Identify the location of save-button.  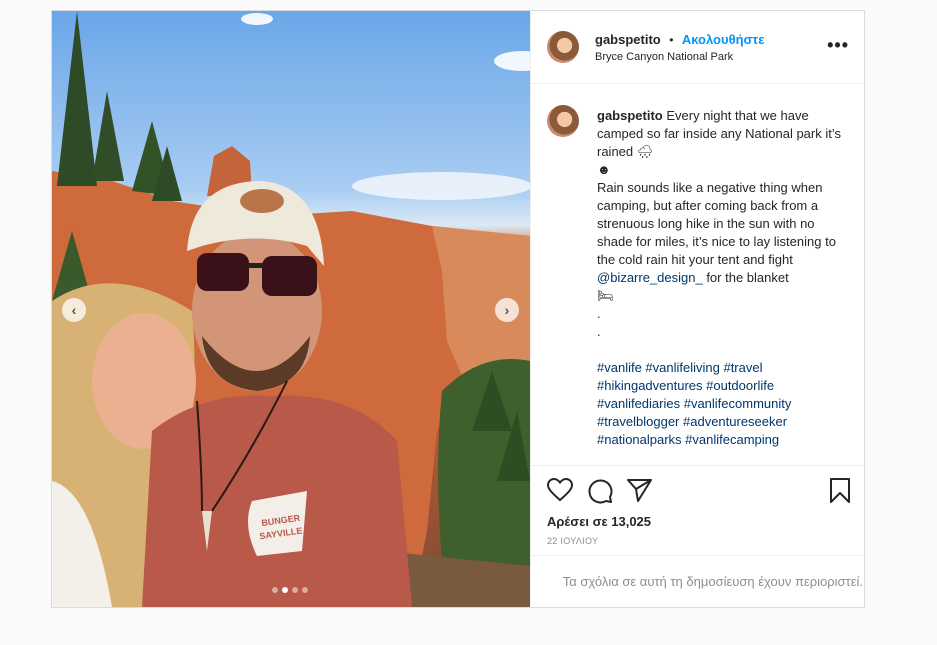
(840, 493).